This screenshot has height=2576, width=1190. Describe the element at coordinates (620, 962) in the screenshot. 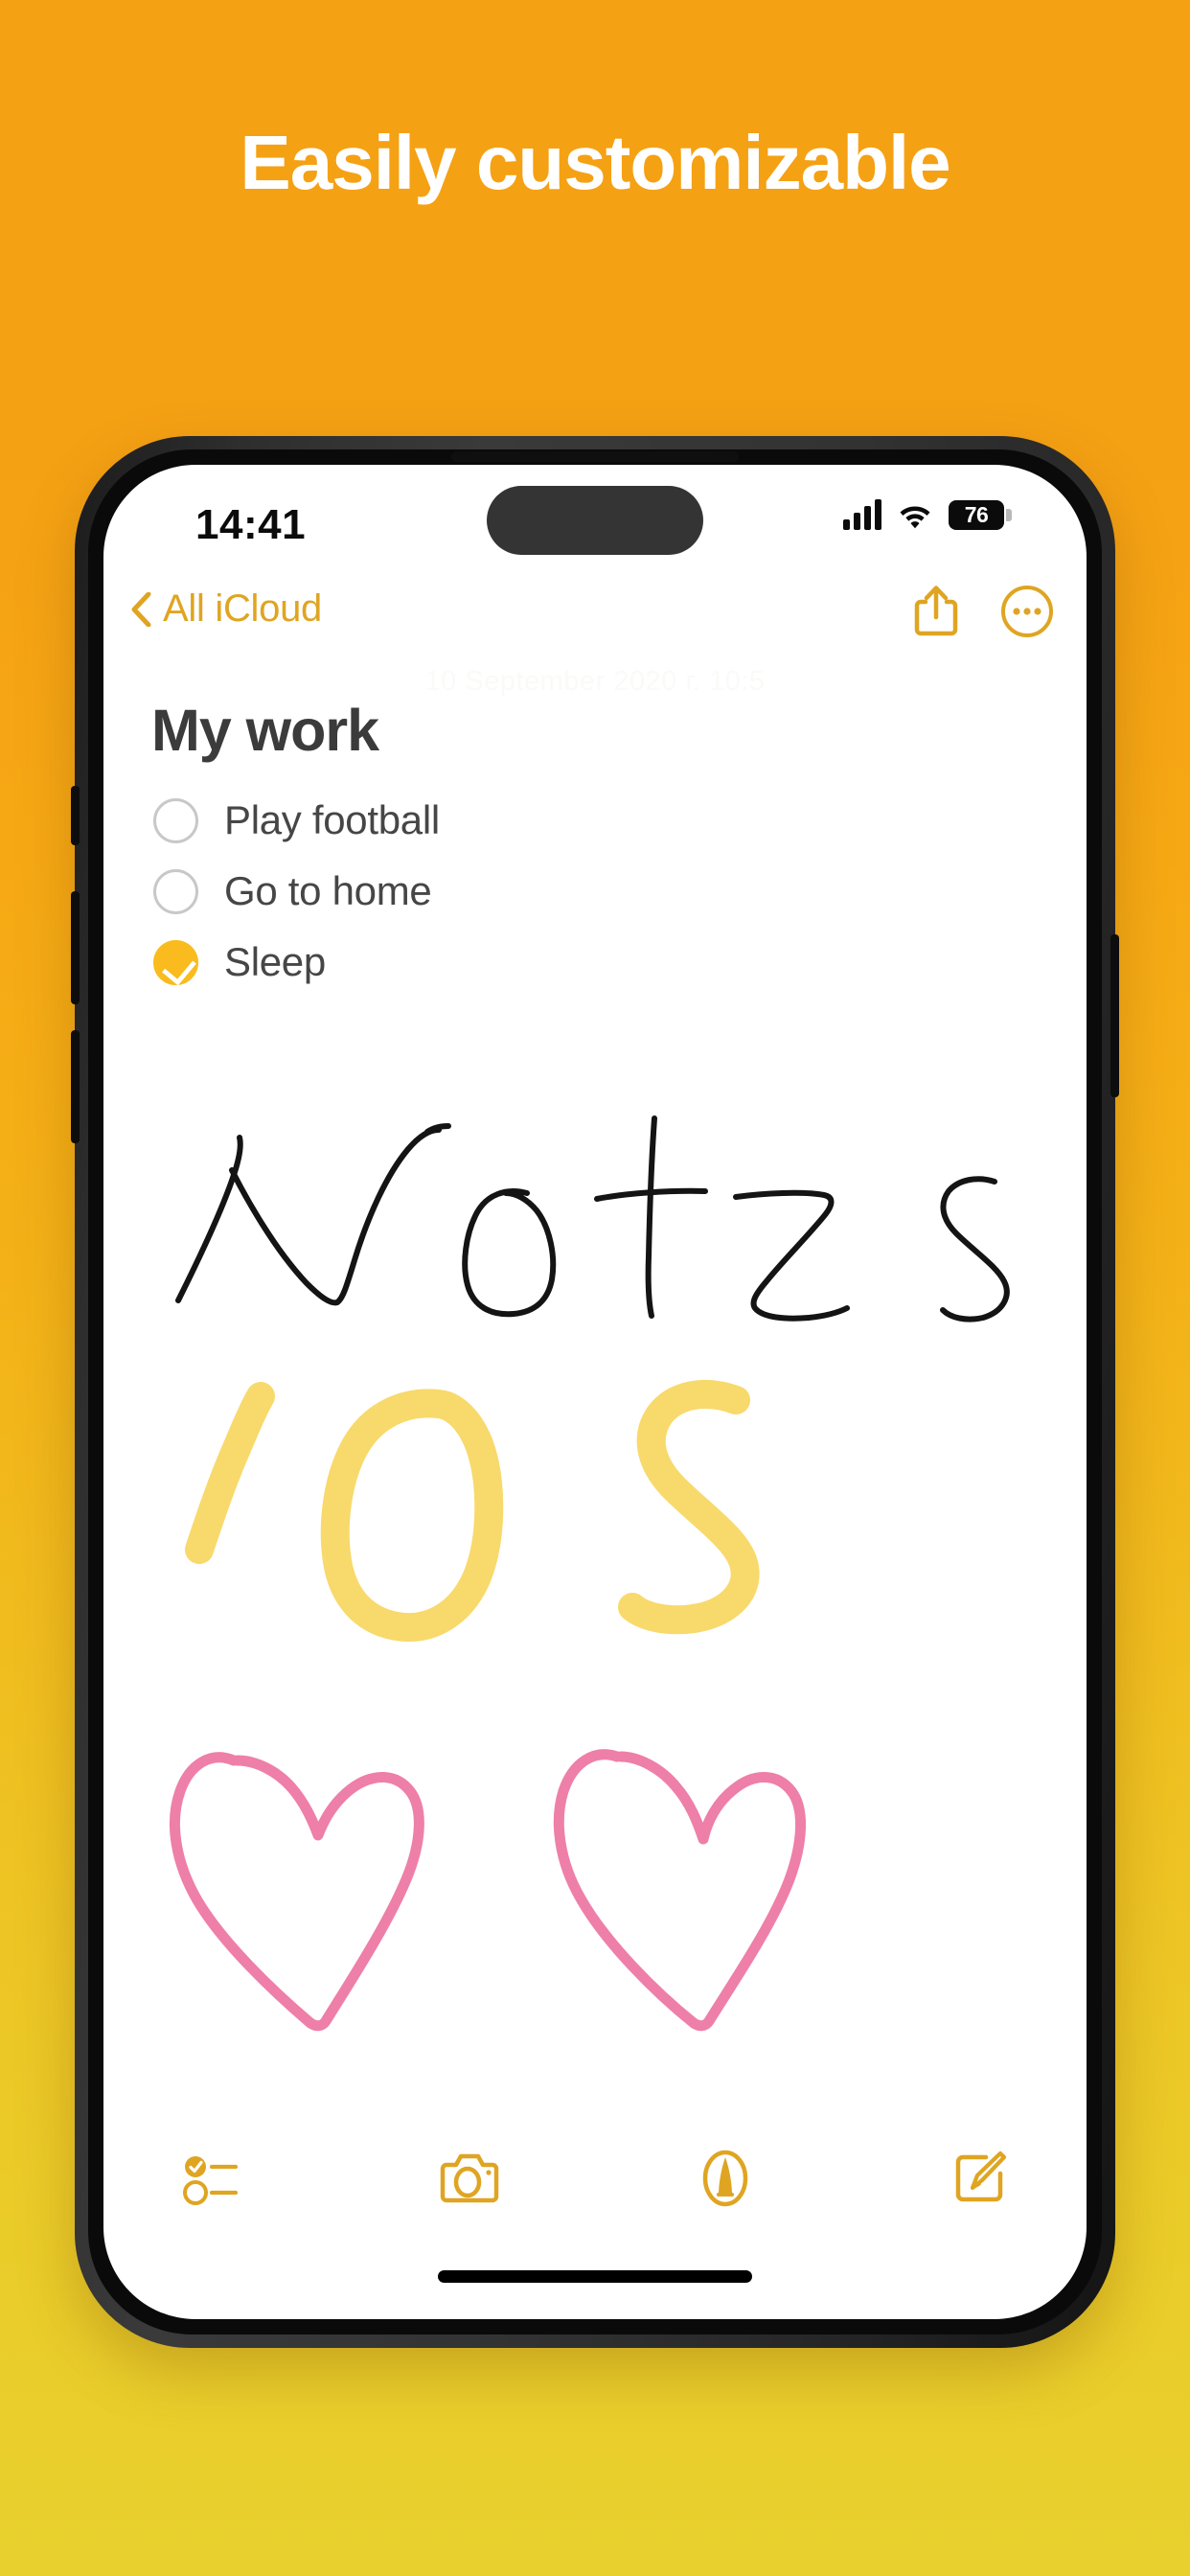

I see `checklist-row: Sleep` at that location.